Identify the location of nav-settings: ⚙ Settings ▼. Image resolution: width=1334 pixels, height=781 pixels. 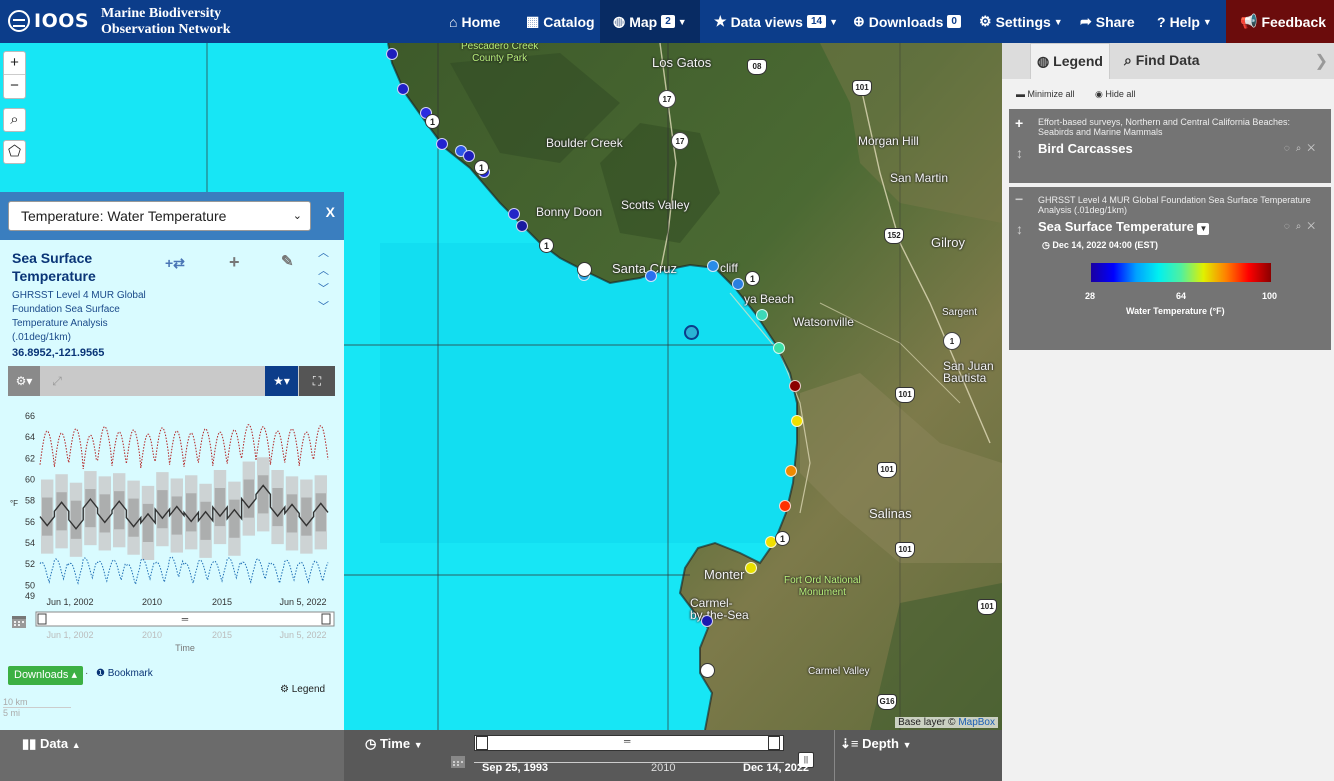
(1021, 21).